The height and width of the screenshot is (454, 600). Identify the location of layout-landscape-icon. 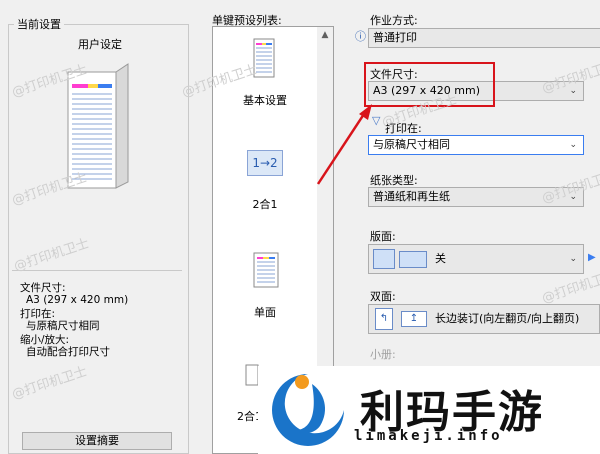
(413, 259).